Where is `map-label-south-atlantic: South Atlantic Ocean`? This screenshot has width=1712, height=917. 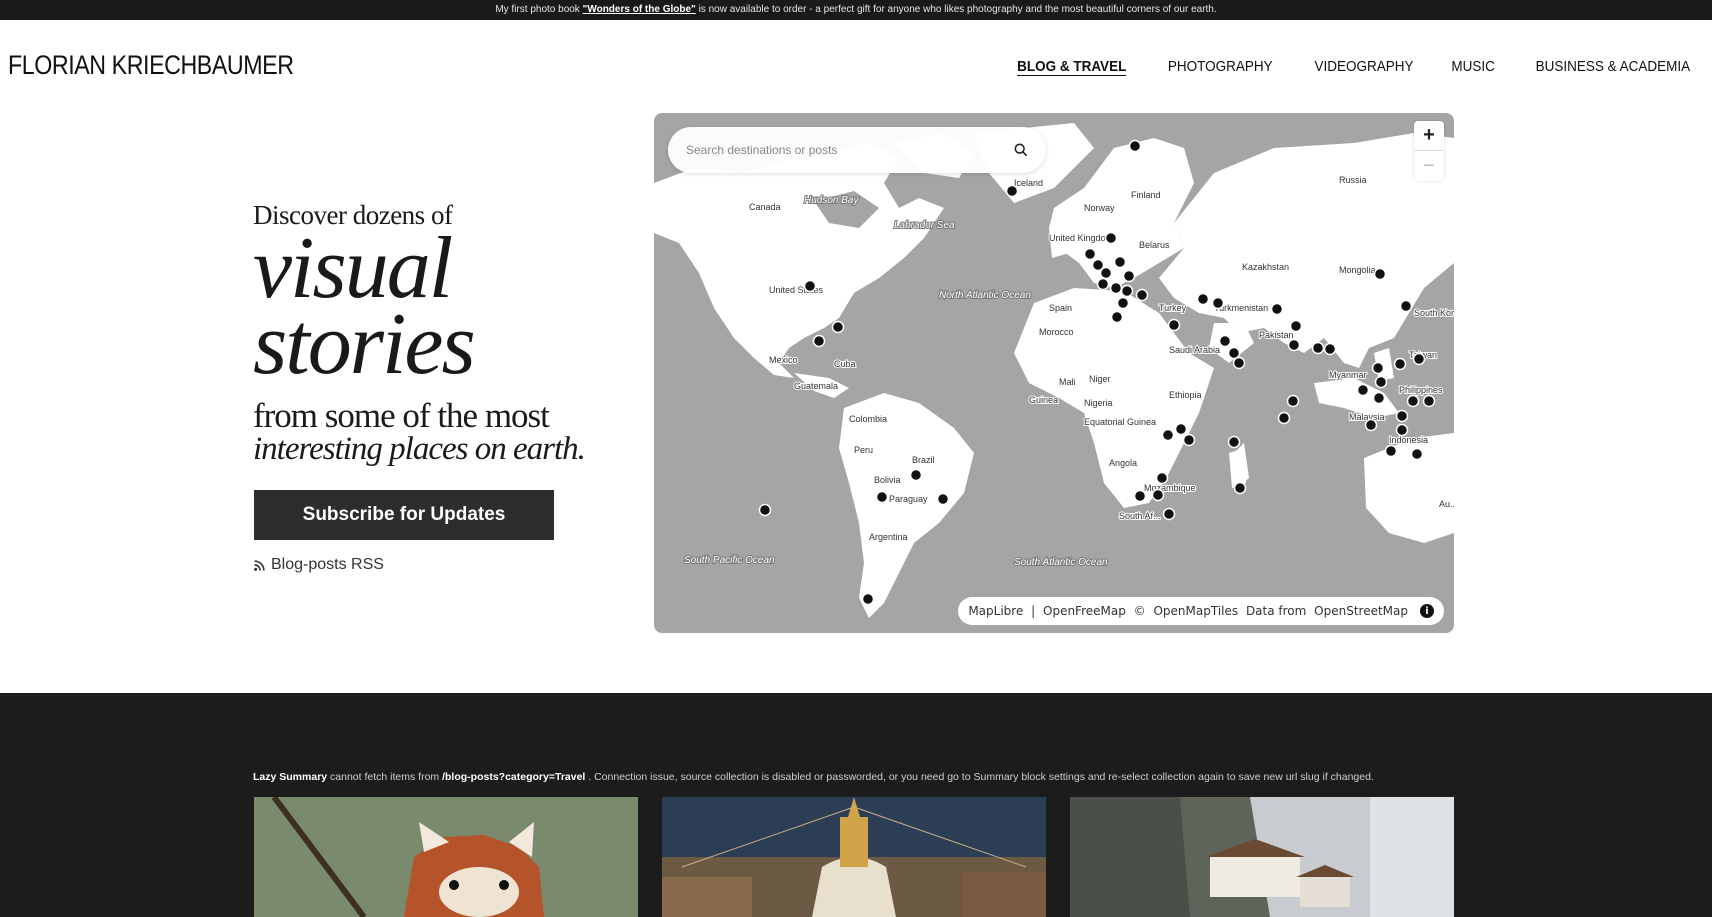
map-label-south-atlantic: South Atlantic Ocean is located at coordinates (1061, 562).